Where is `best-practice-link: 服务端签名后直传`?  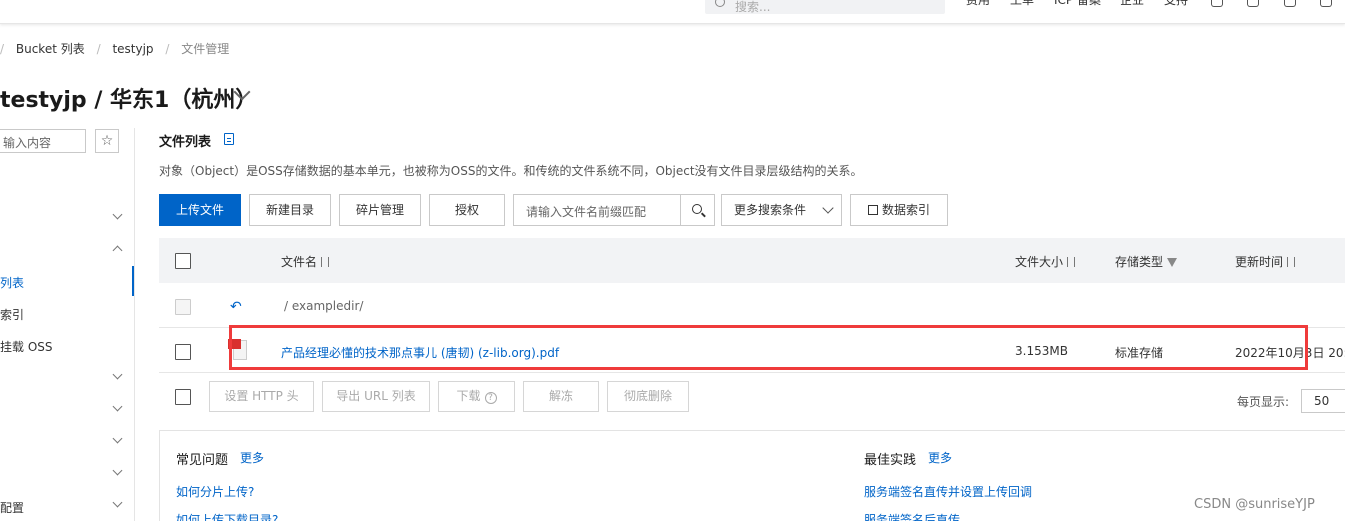
best-practice-link: 服务端签名后直传 is located at coordinates (912, 516).